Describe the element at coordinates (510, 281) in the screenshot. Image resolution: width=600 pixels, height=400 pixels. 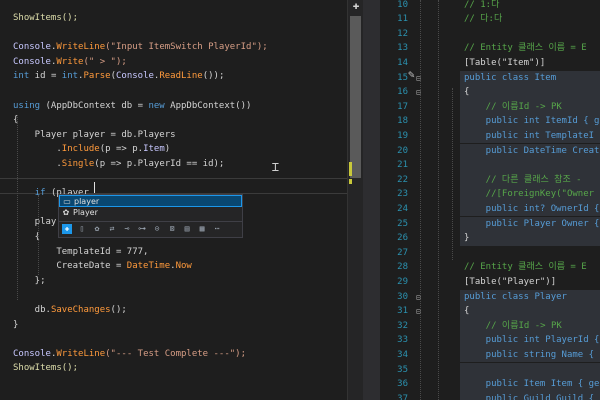
I see `code-text: [Table("Player")]` at that location.